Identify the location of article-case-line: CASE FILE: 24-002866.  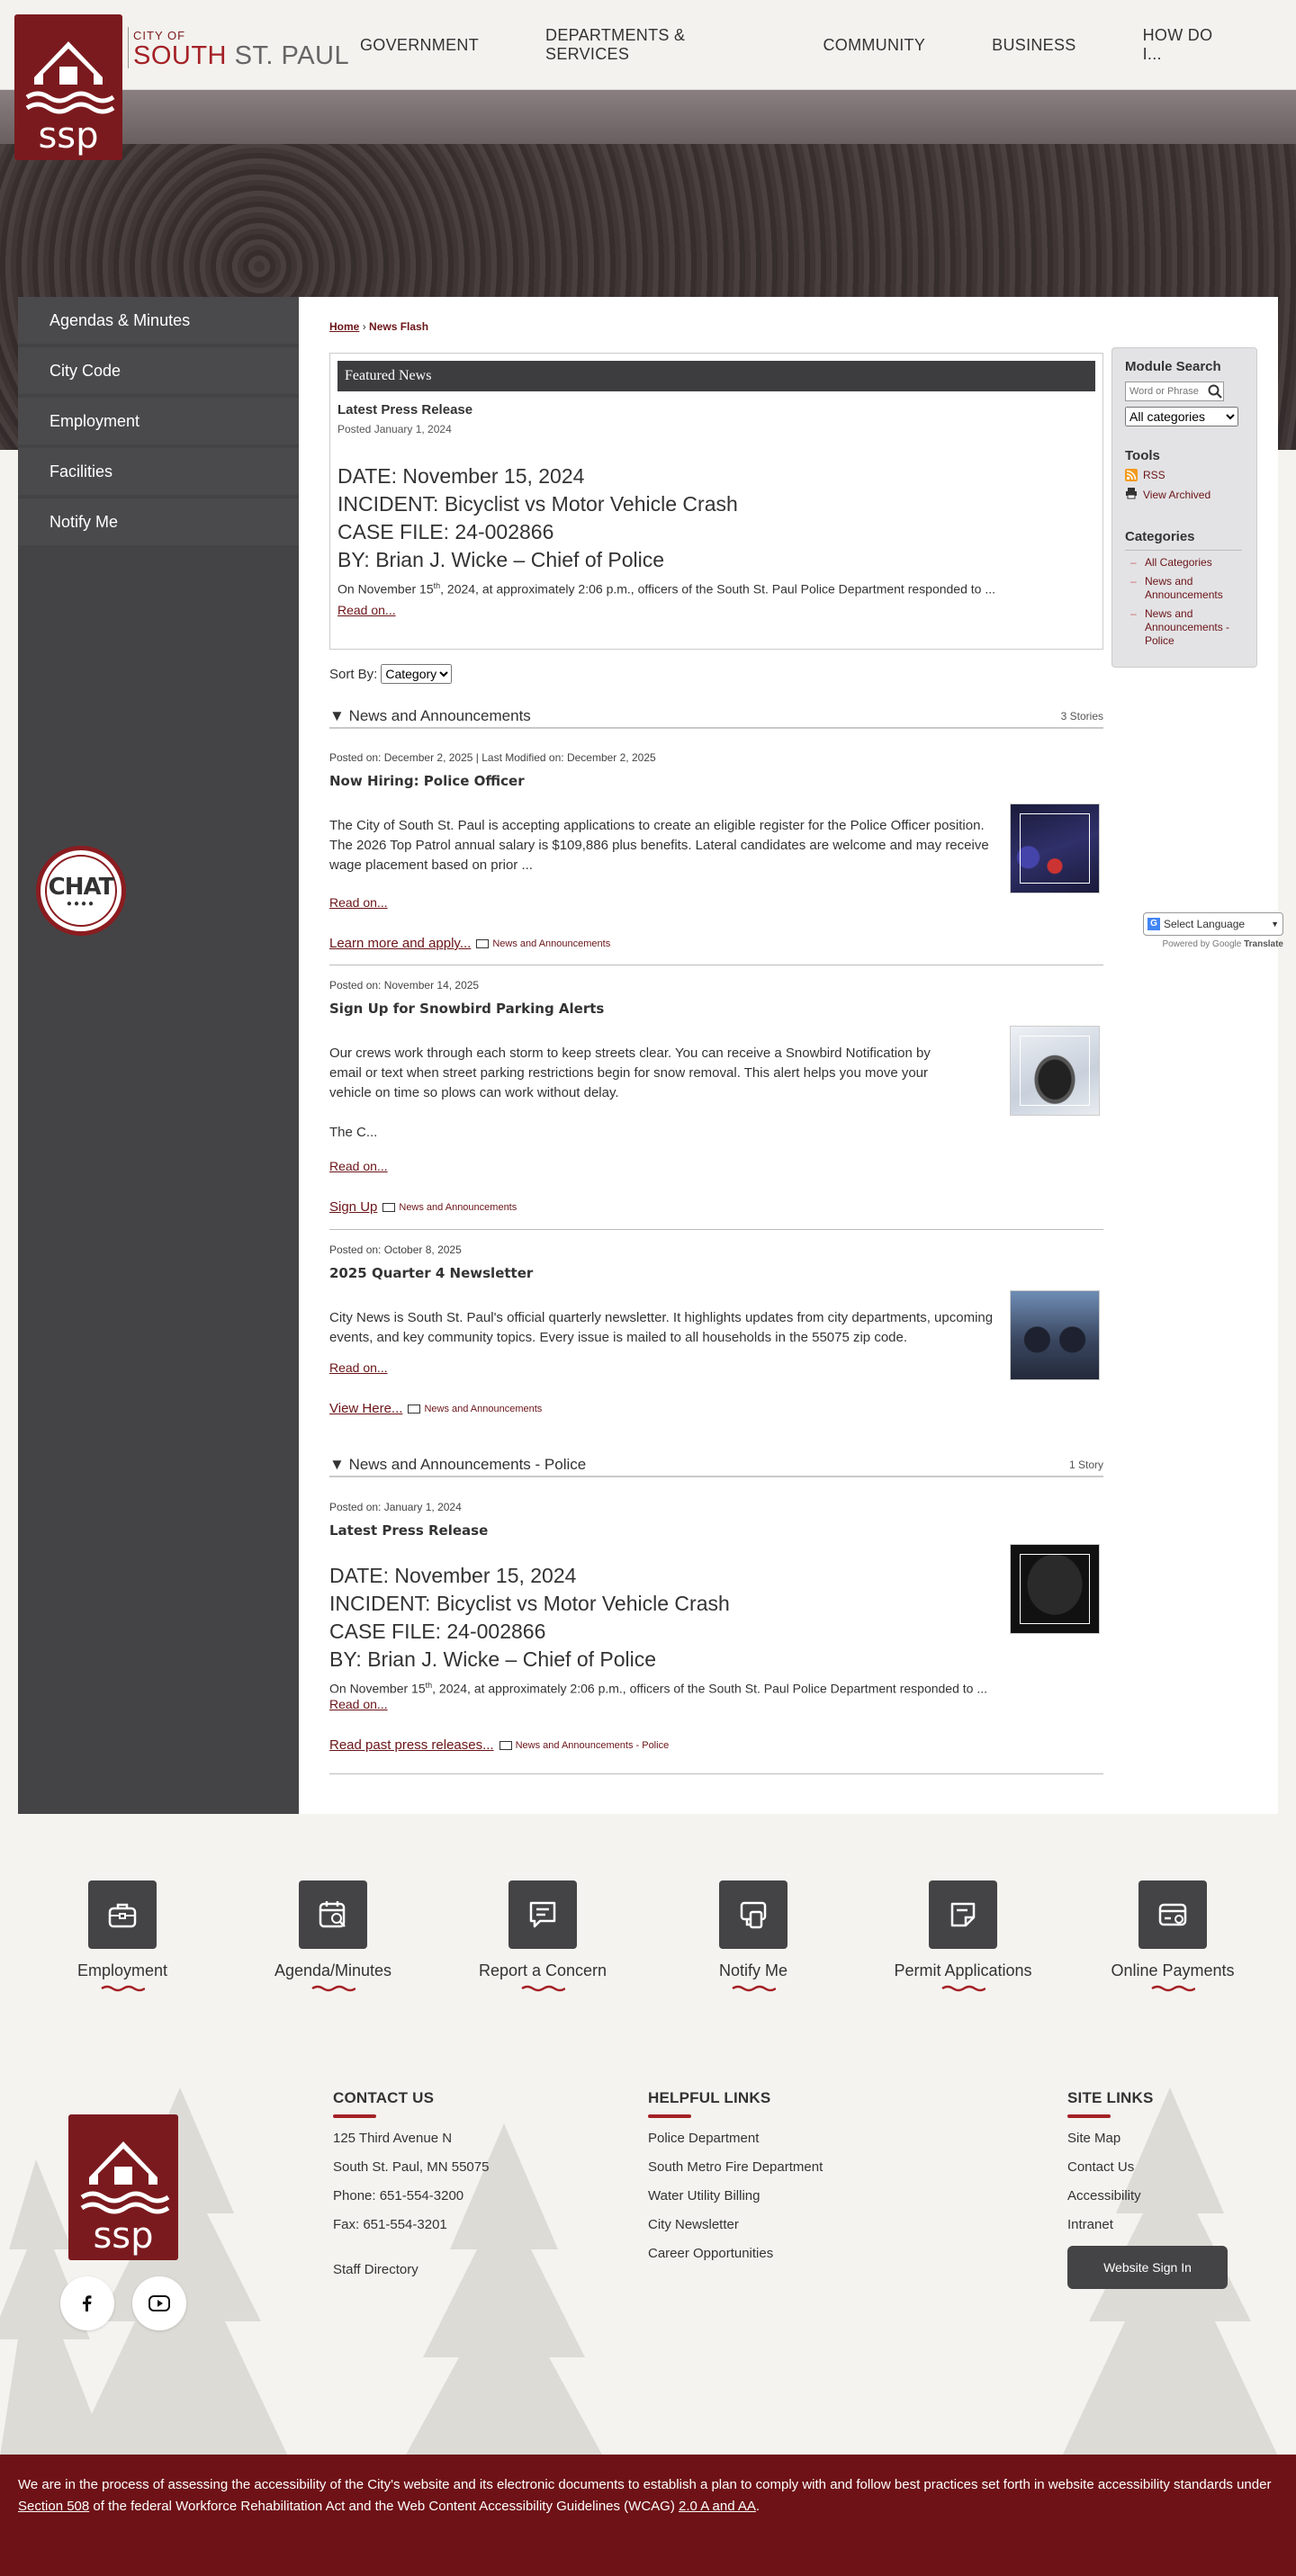
(438, 1632).